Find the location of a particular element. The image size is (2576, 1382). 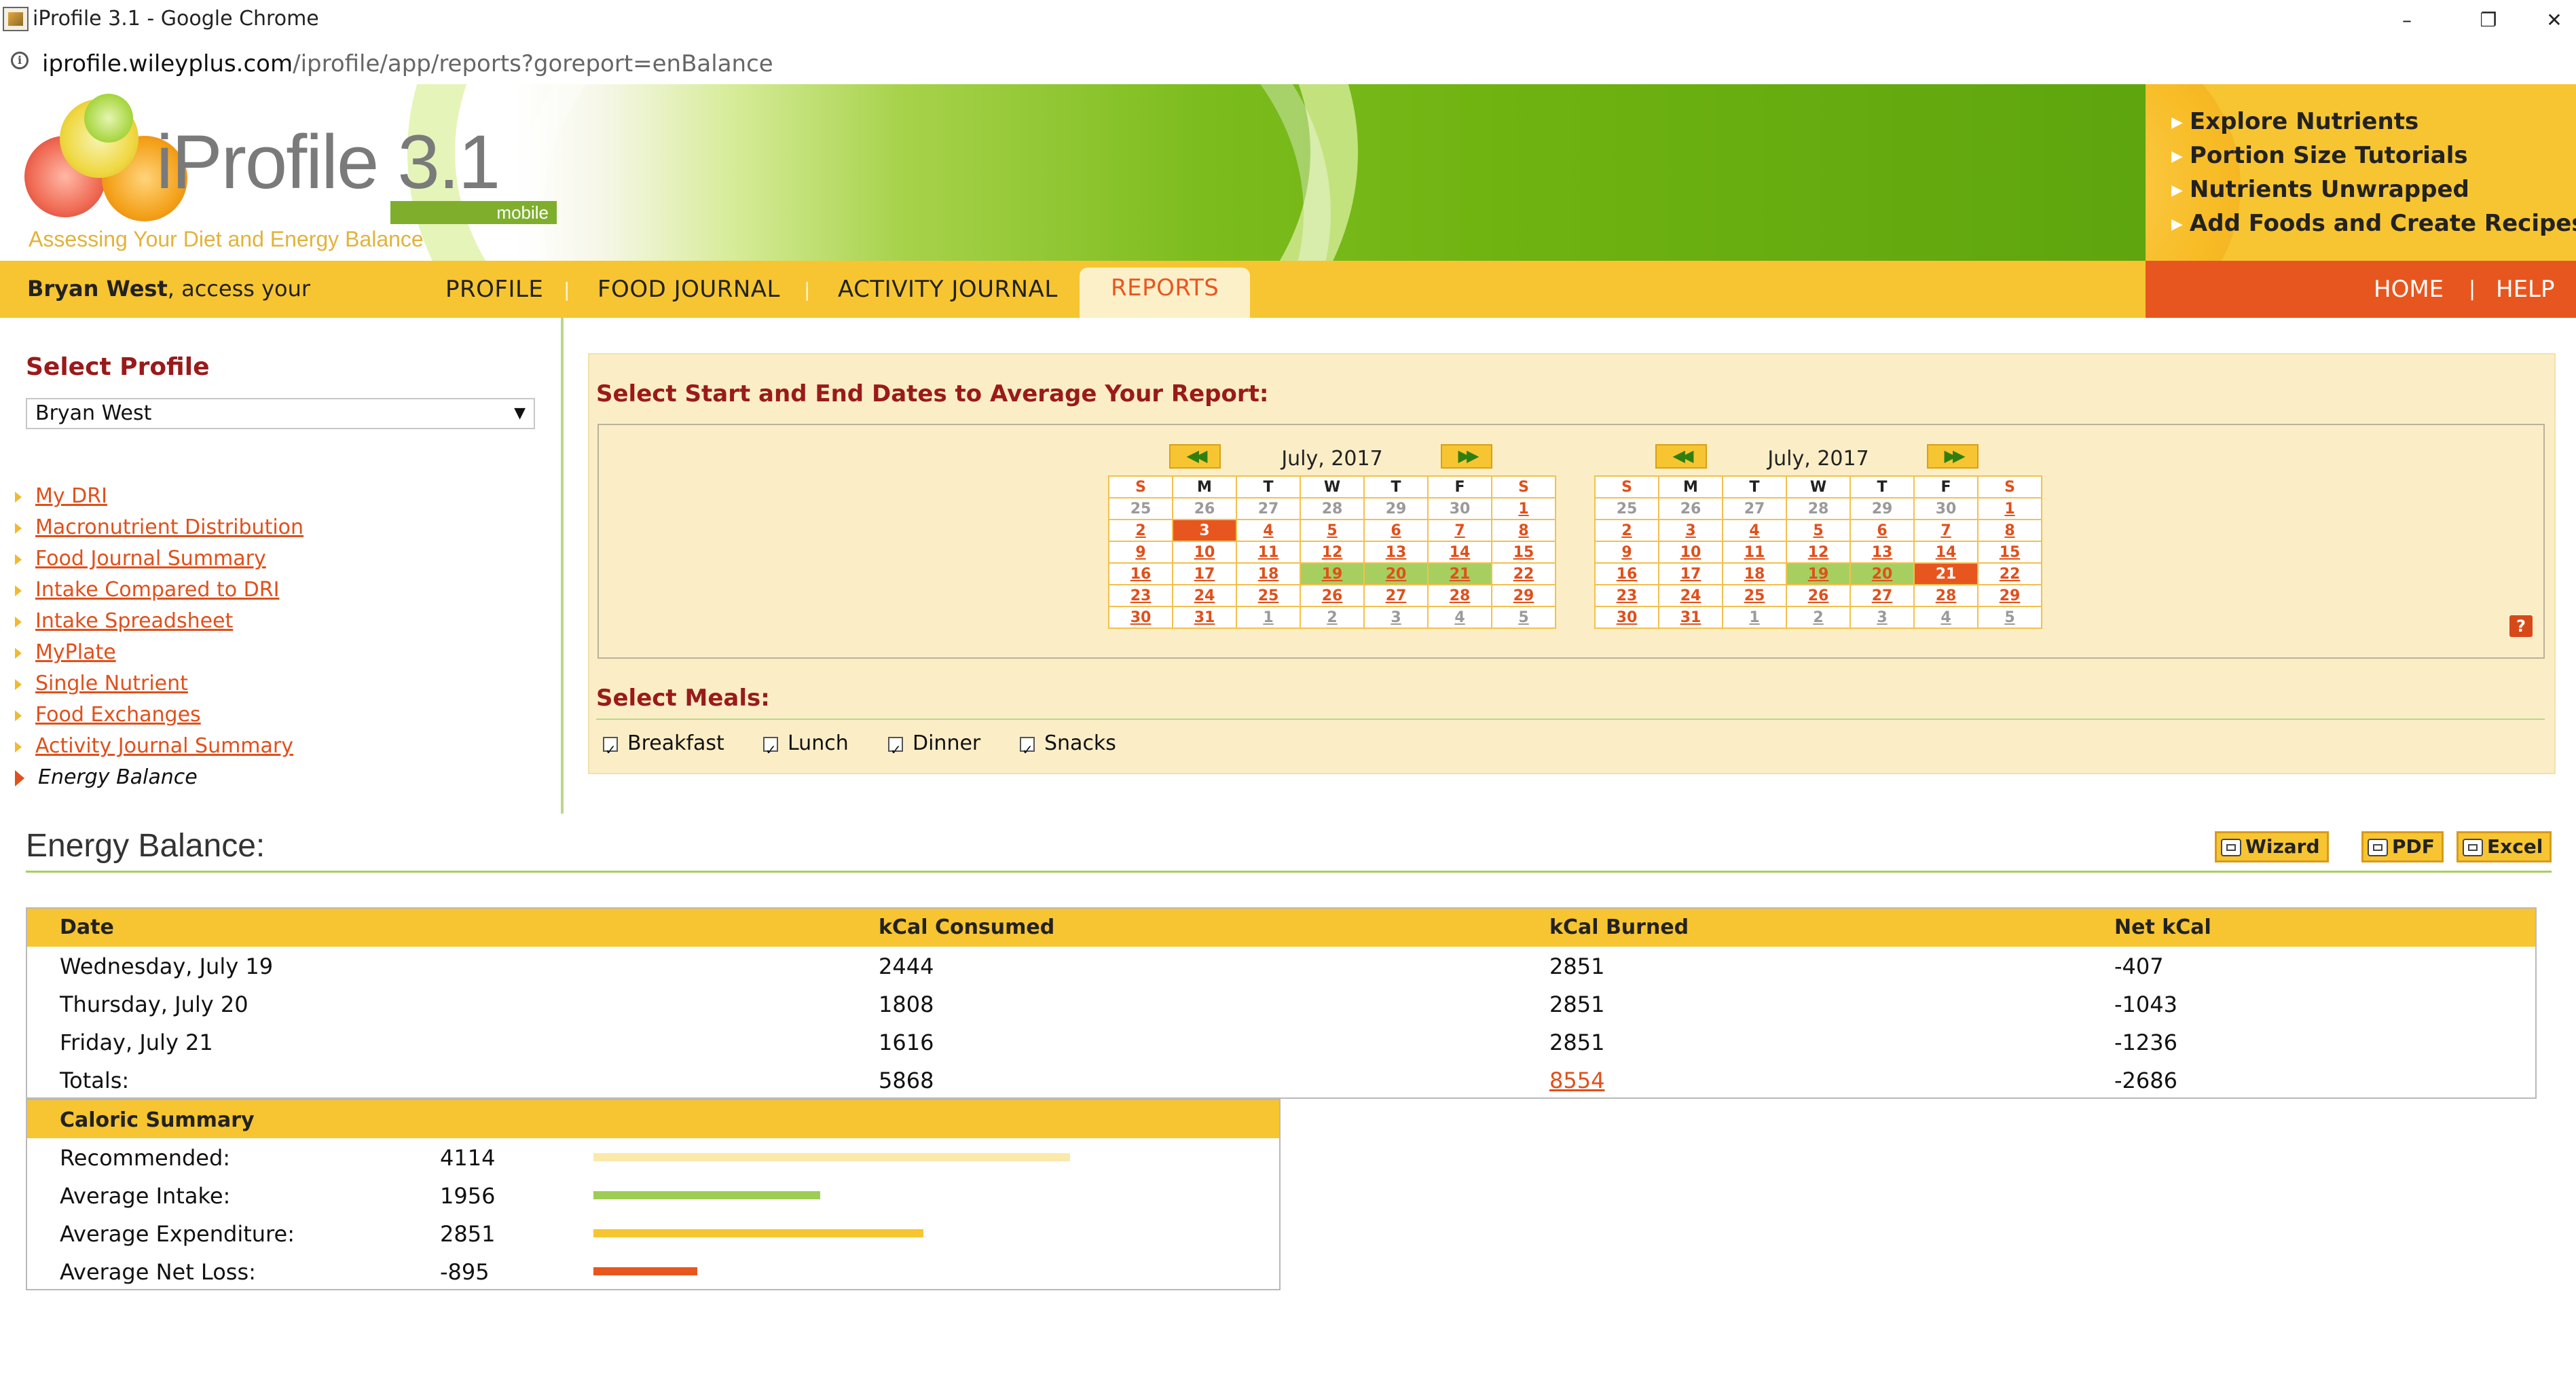

calendar-day-selected: 3 is located at coordinates (1204, 530).